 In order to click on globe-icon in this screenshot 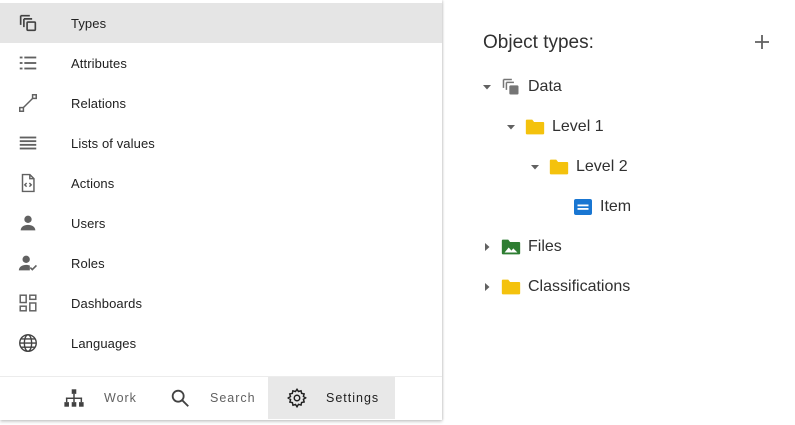, I will do `click(28, 343)`.